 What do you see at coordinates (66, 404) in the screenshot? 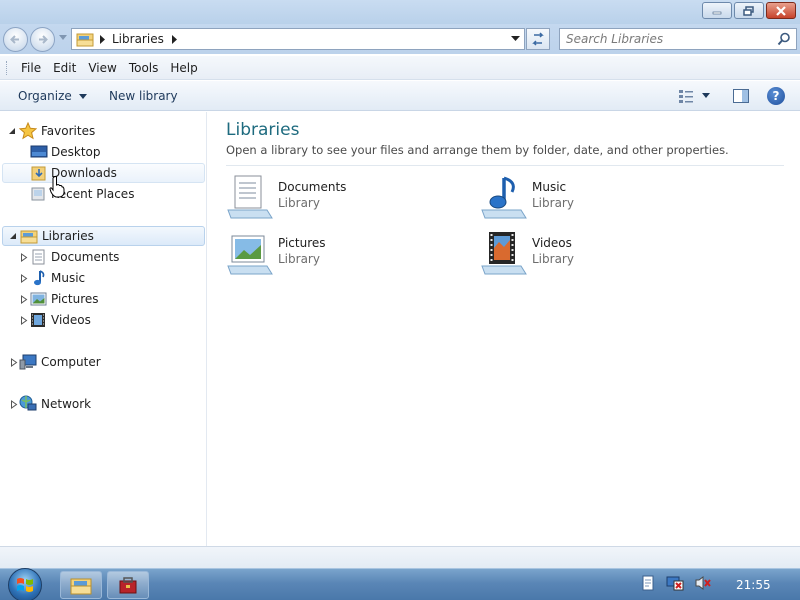
I see `nav-network-label: Network` at bounding box center [66, 404].